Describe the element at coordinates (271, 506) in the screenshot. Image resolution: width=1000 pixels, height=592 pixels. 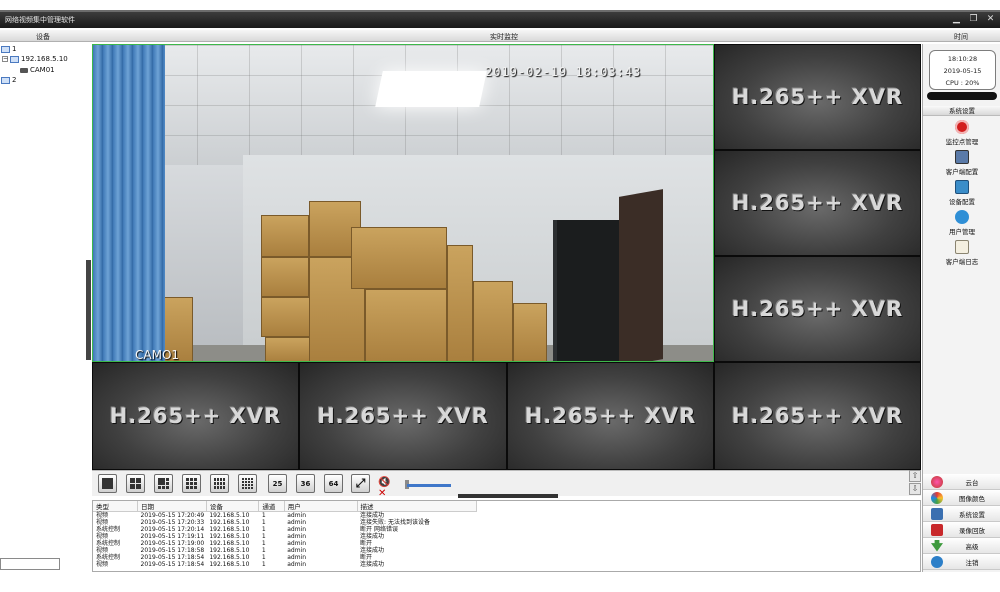
I see `log-col-channel: 通道` at that location.